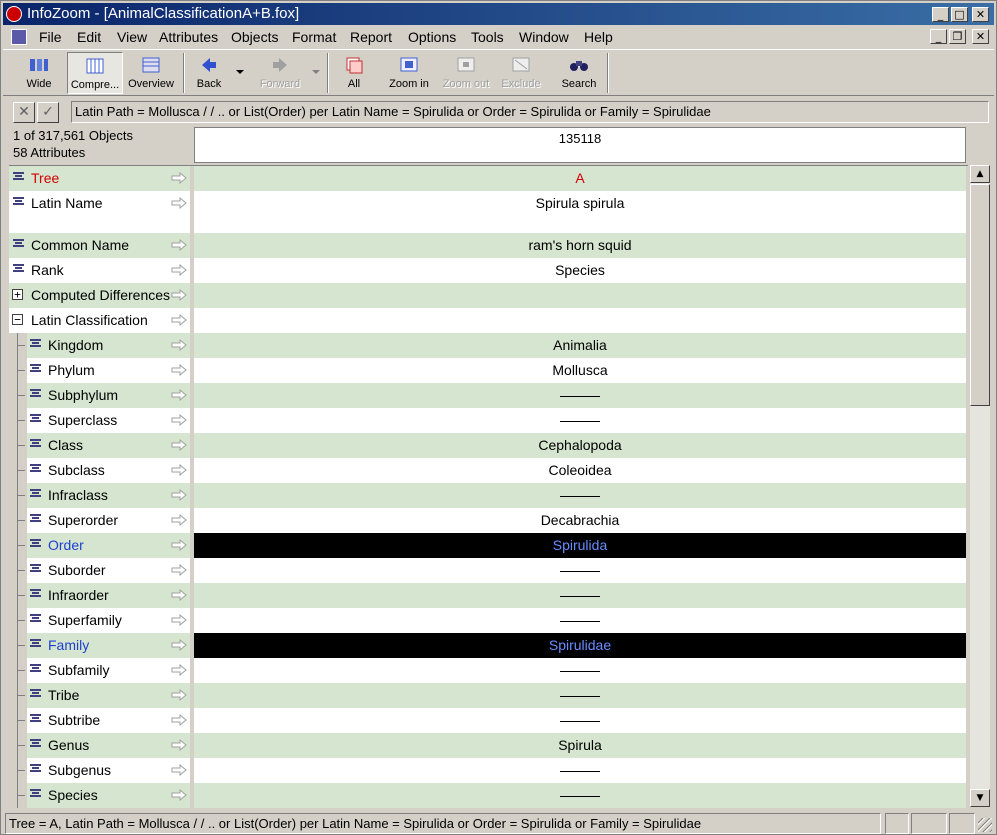  Describe the element at coordinates (17, 294) in the screenshot. I see `expand-plus-icon: +` at that location.